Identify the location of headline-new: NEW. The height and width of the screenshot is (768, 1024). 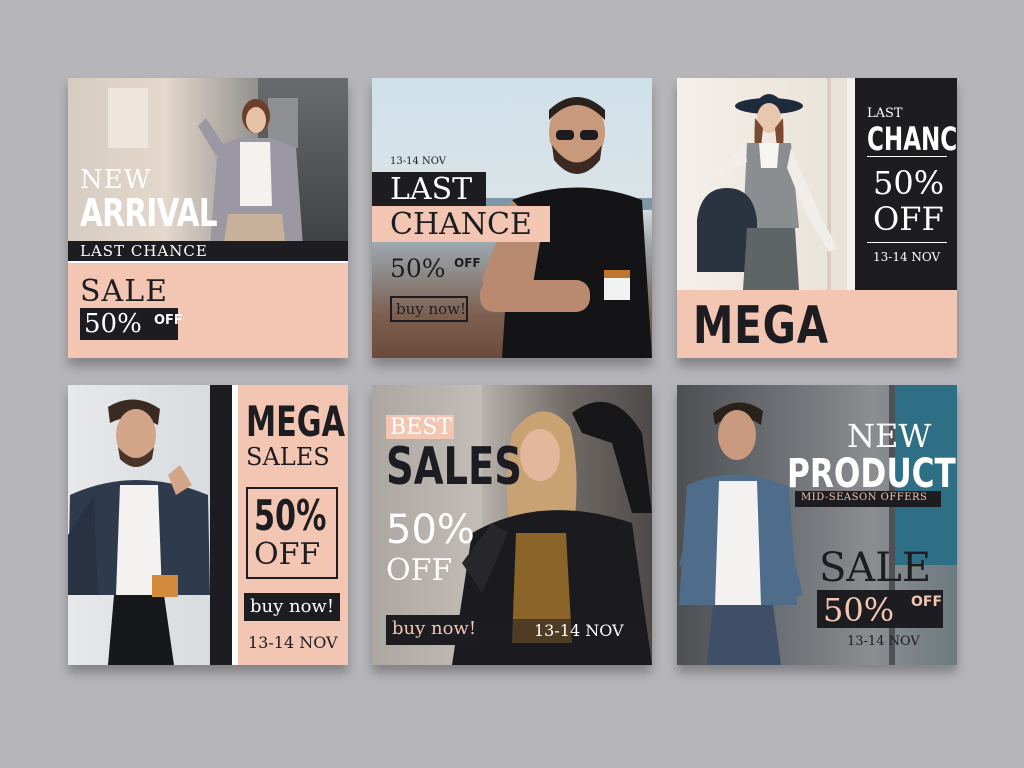
(889, 436).